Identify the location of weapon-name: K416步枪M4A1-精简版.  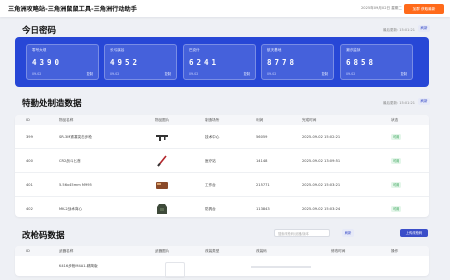
(78, 266).